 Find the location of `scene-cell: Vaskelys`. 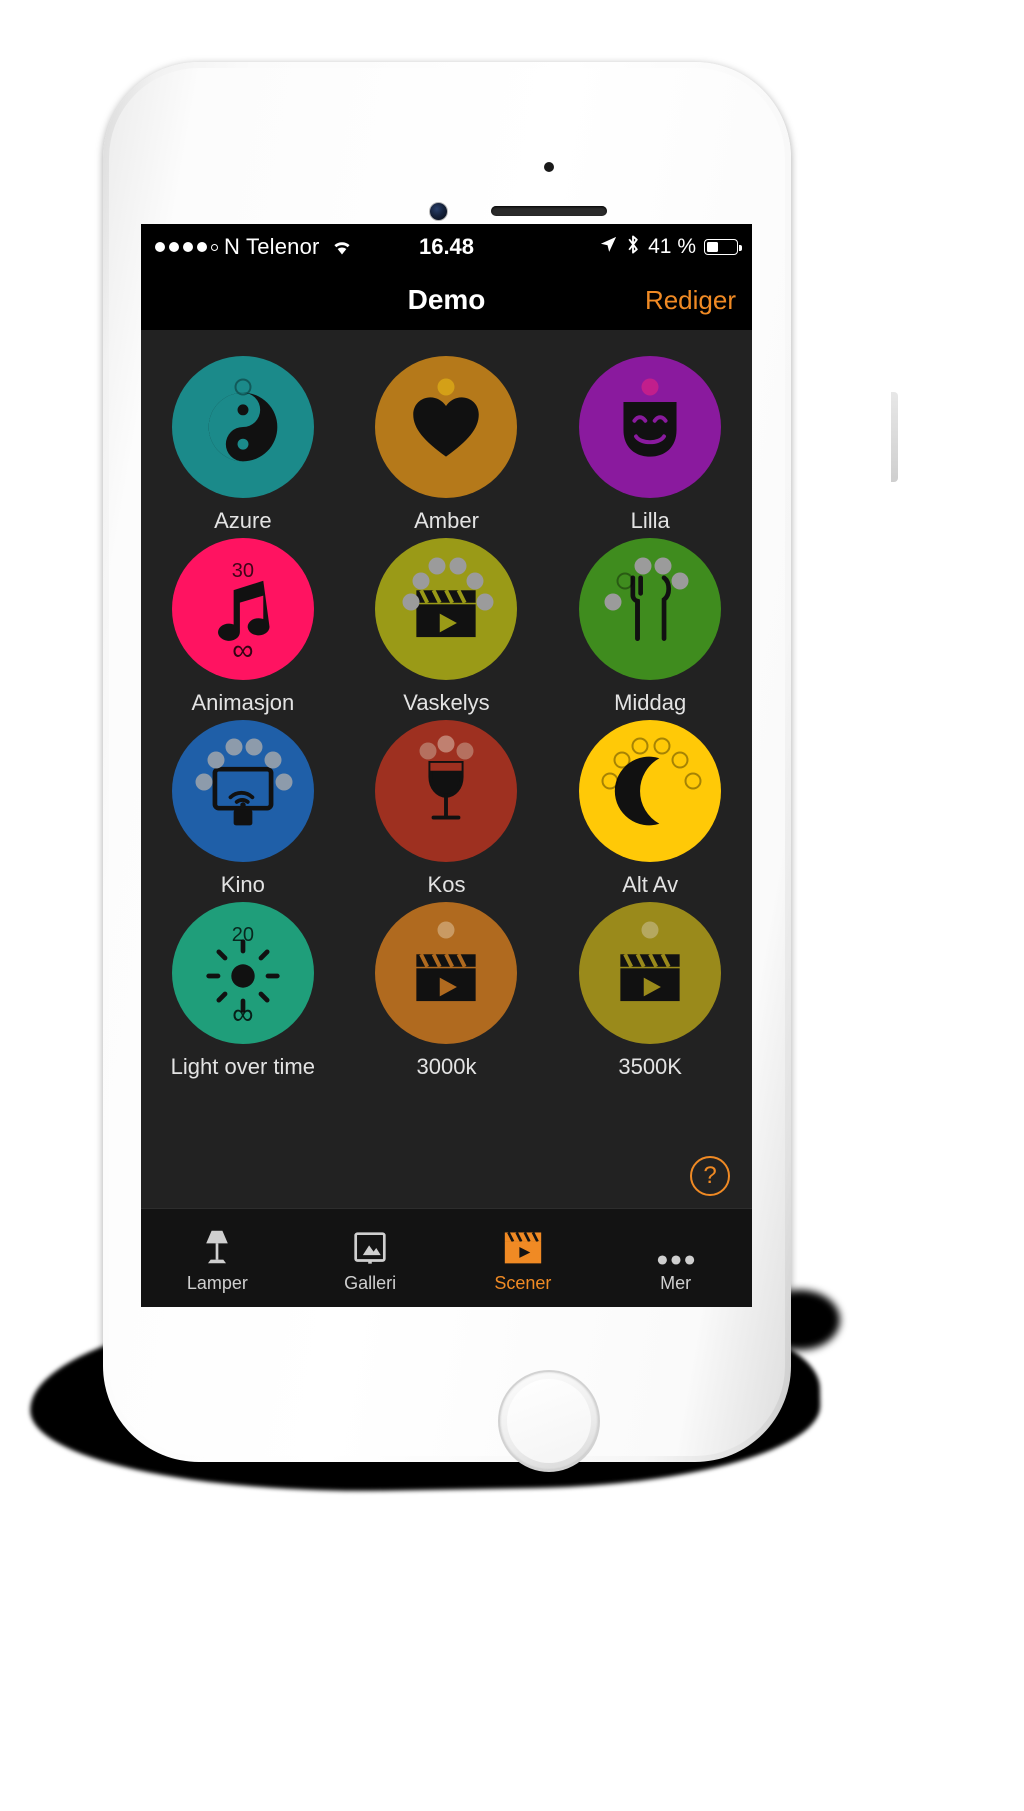

scene-cell: Vaskelys is located at coordinates (447, 627).